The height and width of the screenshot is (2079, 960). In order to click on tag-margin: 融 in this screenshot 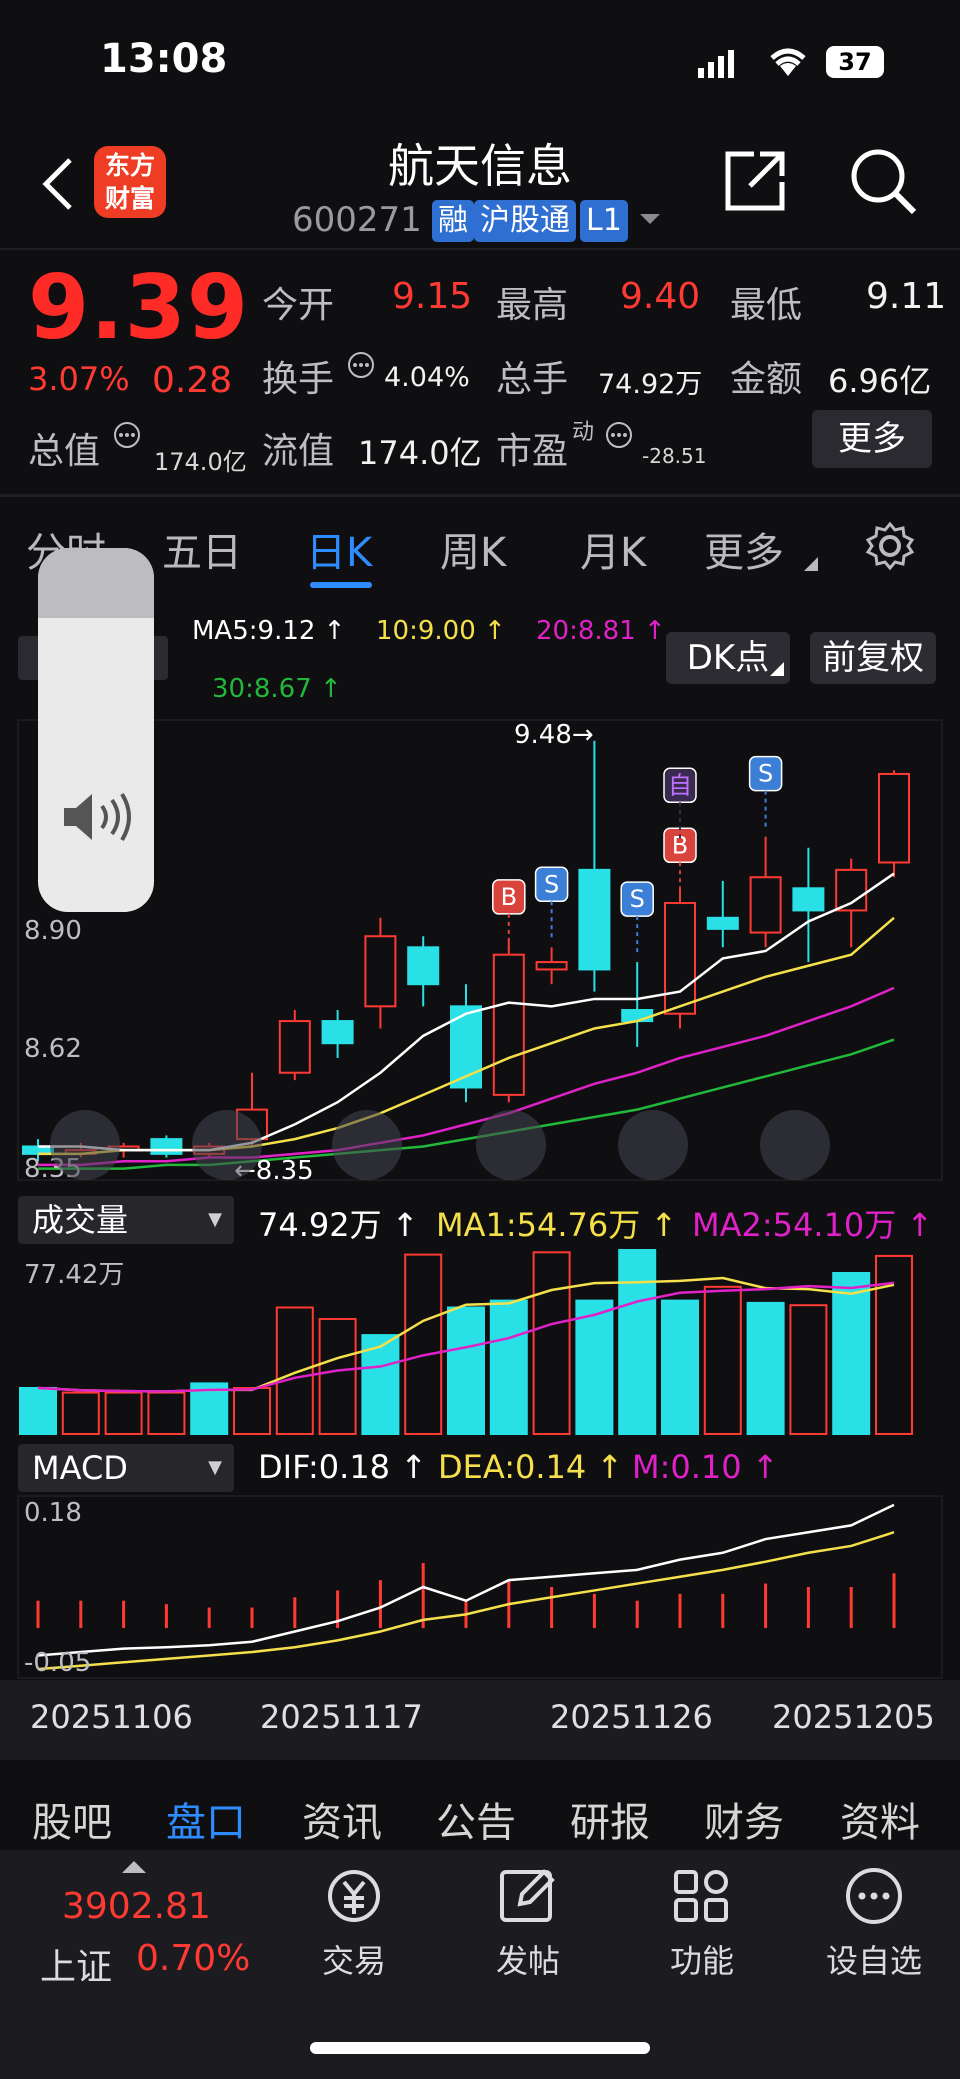, I will do `click(453, 221)`.